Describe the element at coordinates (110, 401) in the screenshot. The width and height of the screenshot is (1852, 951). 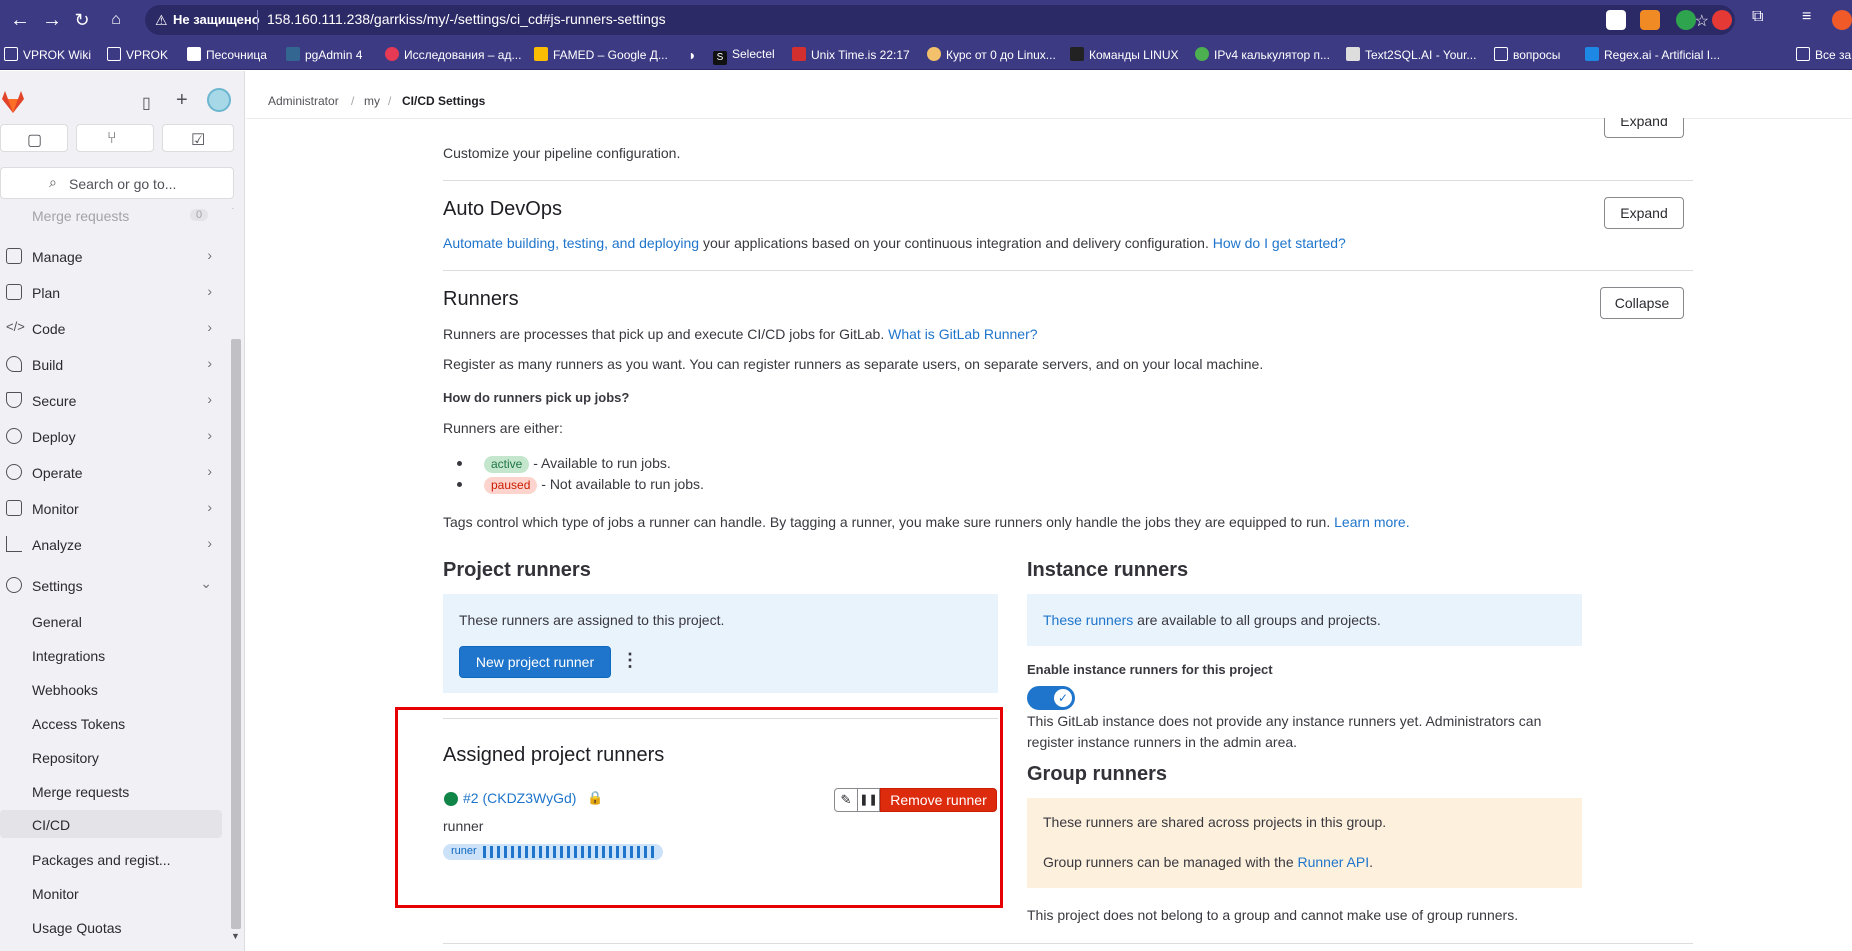
I see `sidebar-item-secure: Secure ›` at that location.